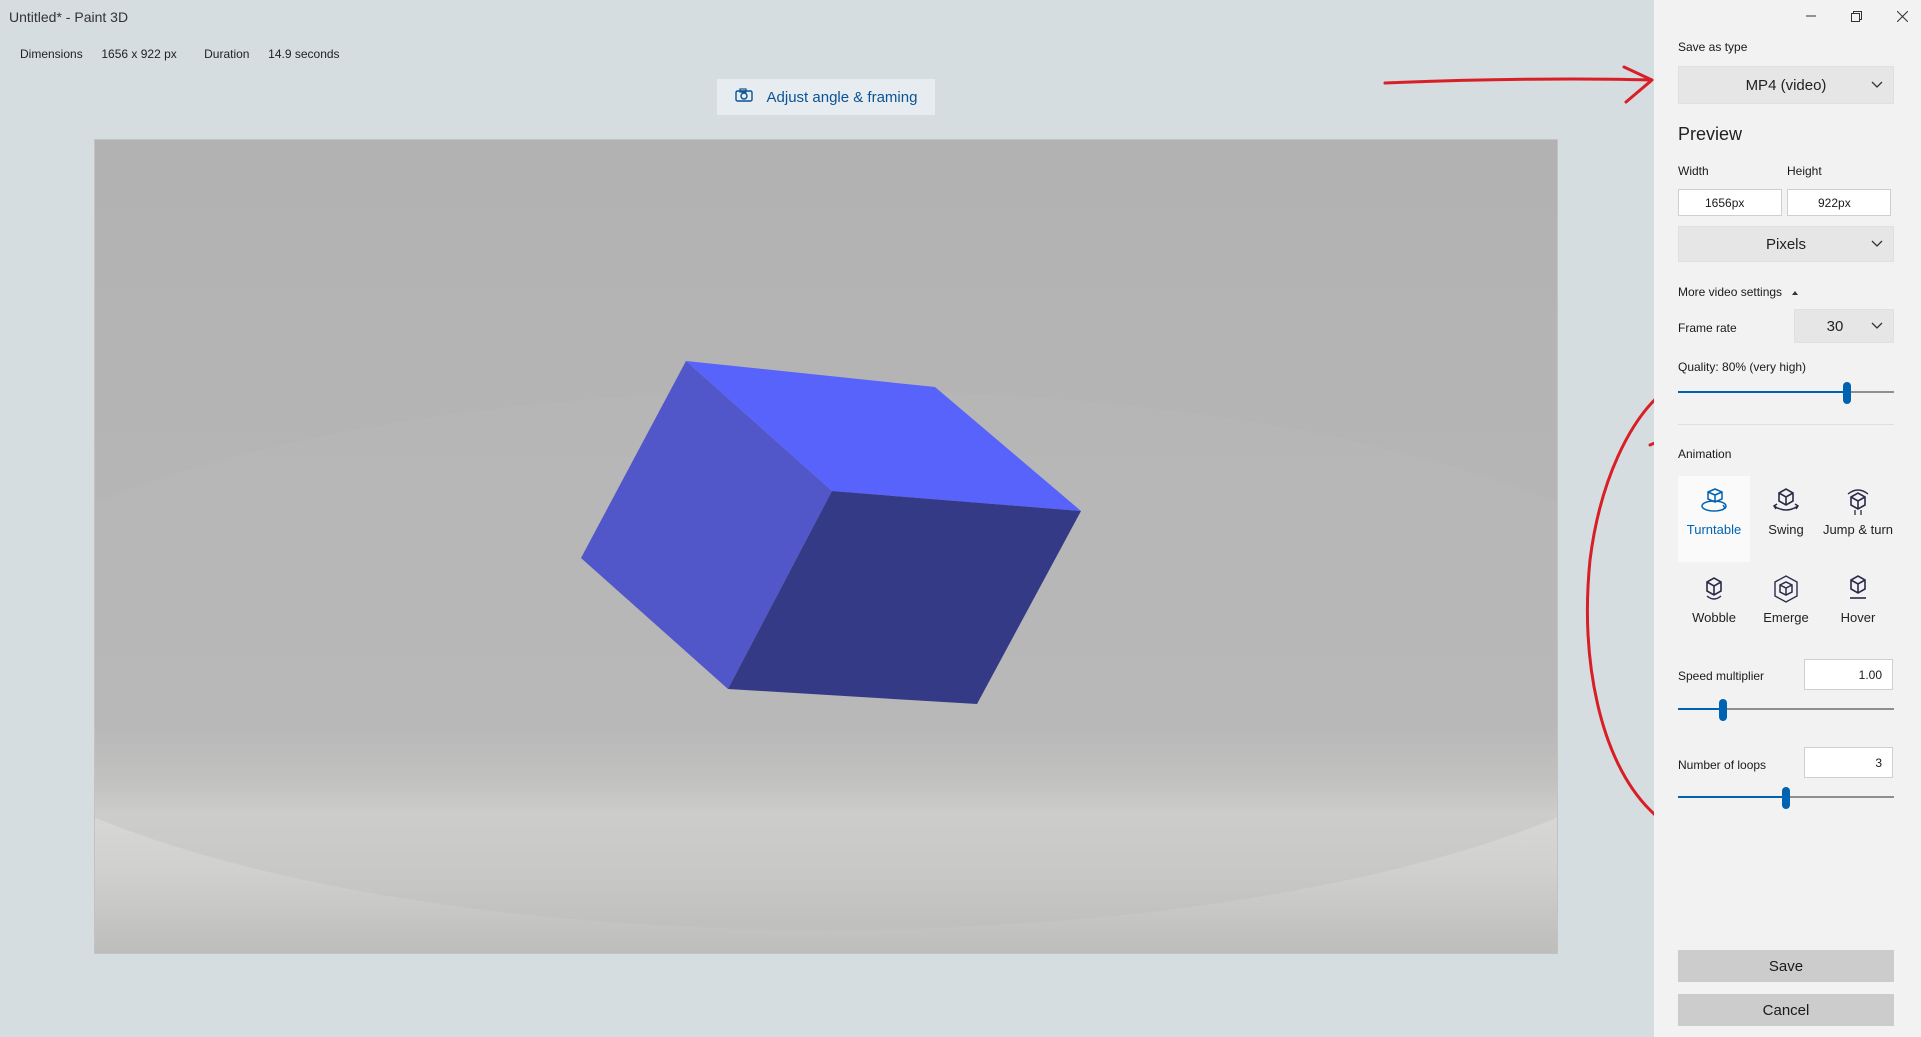 The image size is (1921, 1037). I want to click on save-button: Save, so click(1786, 966).